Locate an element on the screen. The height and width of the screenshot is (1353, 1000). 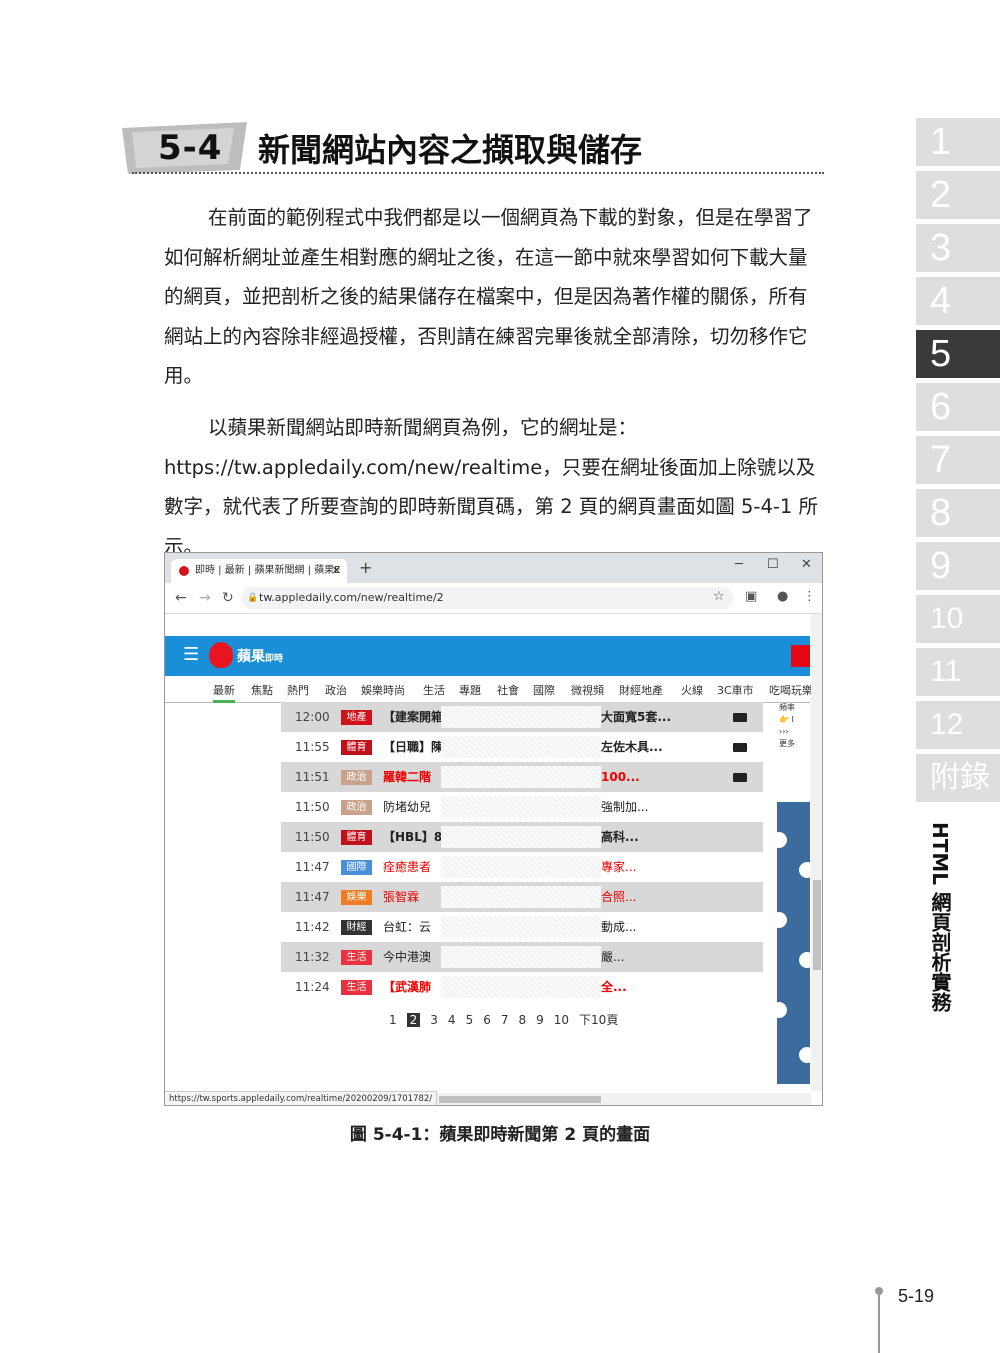
news-category-badge: 地產 is located at coordinates (356, 717).